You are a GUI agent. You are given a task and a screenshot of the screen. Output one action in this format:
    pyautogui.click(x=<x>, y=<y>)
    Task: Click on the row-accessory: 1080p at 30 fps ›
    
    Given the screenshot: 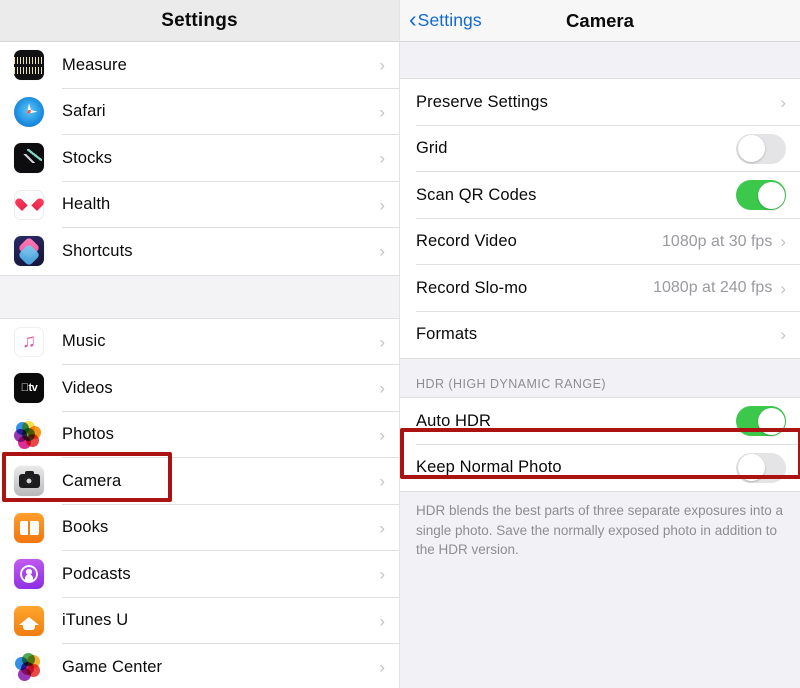 What is the action you would take?
    pyautogui.click(x=724, y=242)
    